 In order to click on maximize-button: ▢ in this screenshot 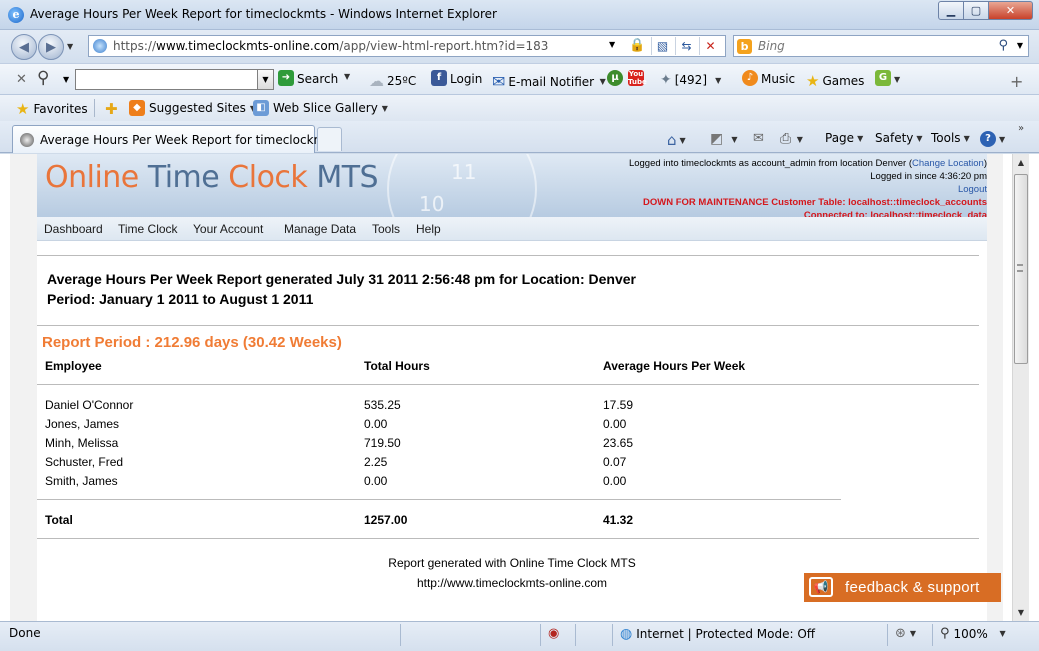, I will do `click(976, 10)`.